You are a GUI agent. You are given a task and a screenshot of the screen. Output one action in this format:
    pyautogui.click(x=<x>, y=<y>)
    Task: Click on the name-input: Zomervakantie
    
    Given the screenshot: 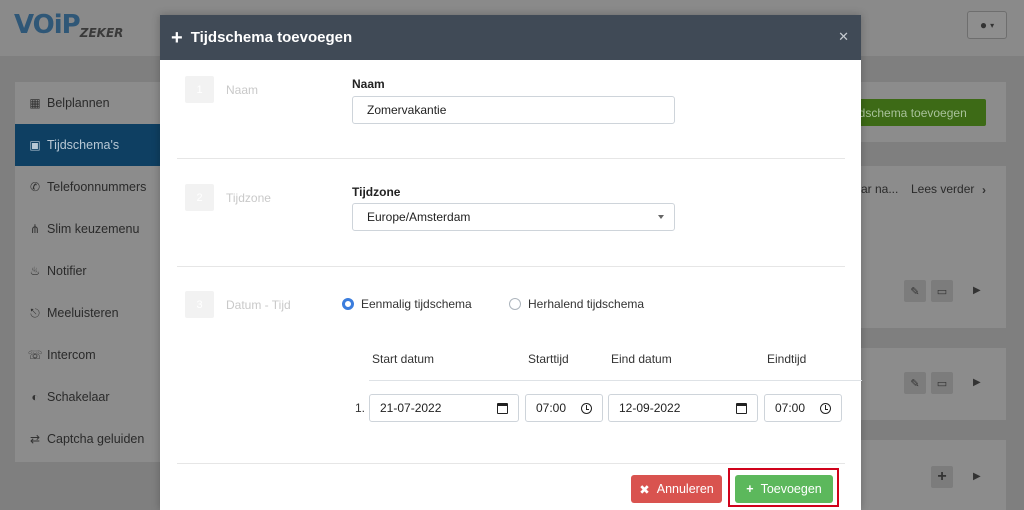 What is the action you would take?
    pyautogui.click(x=513, y=110)
    